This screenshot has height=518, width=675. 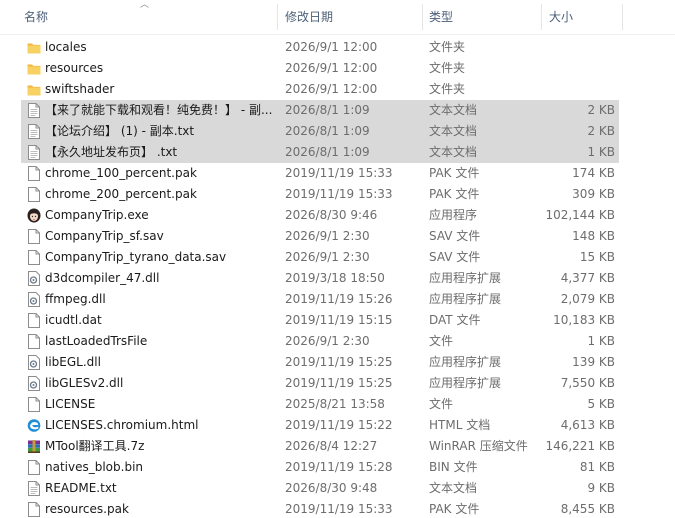 I want to click on file-name: icudtl.dat, so click(x=73, y=320).